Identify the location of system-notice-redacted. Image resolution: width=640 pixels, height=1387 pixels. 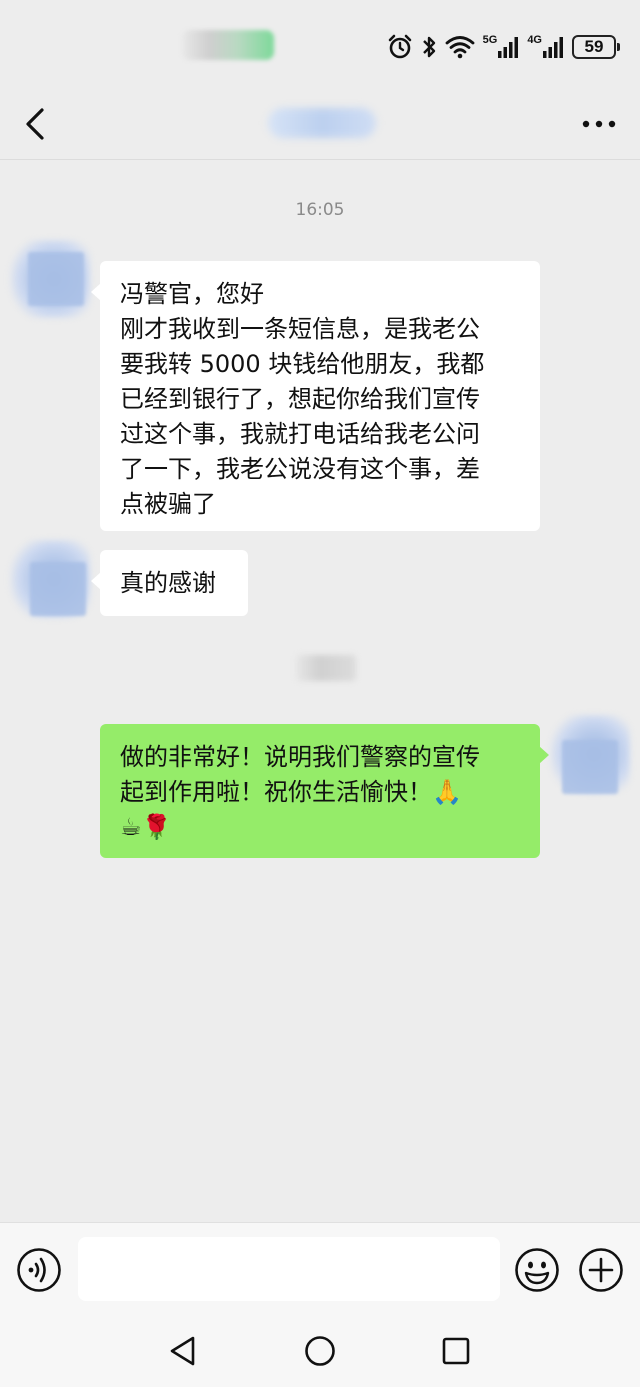
(326, 668).